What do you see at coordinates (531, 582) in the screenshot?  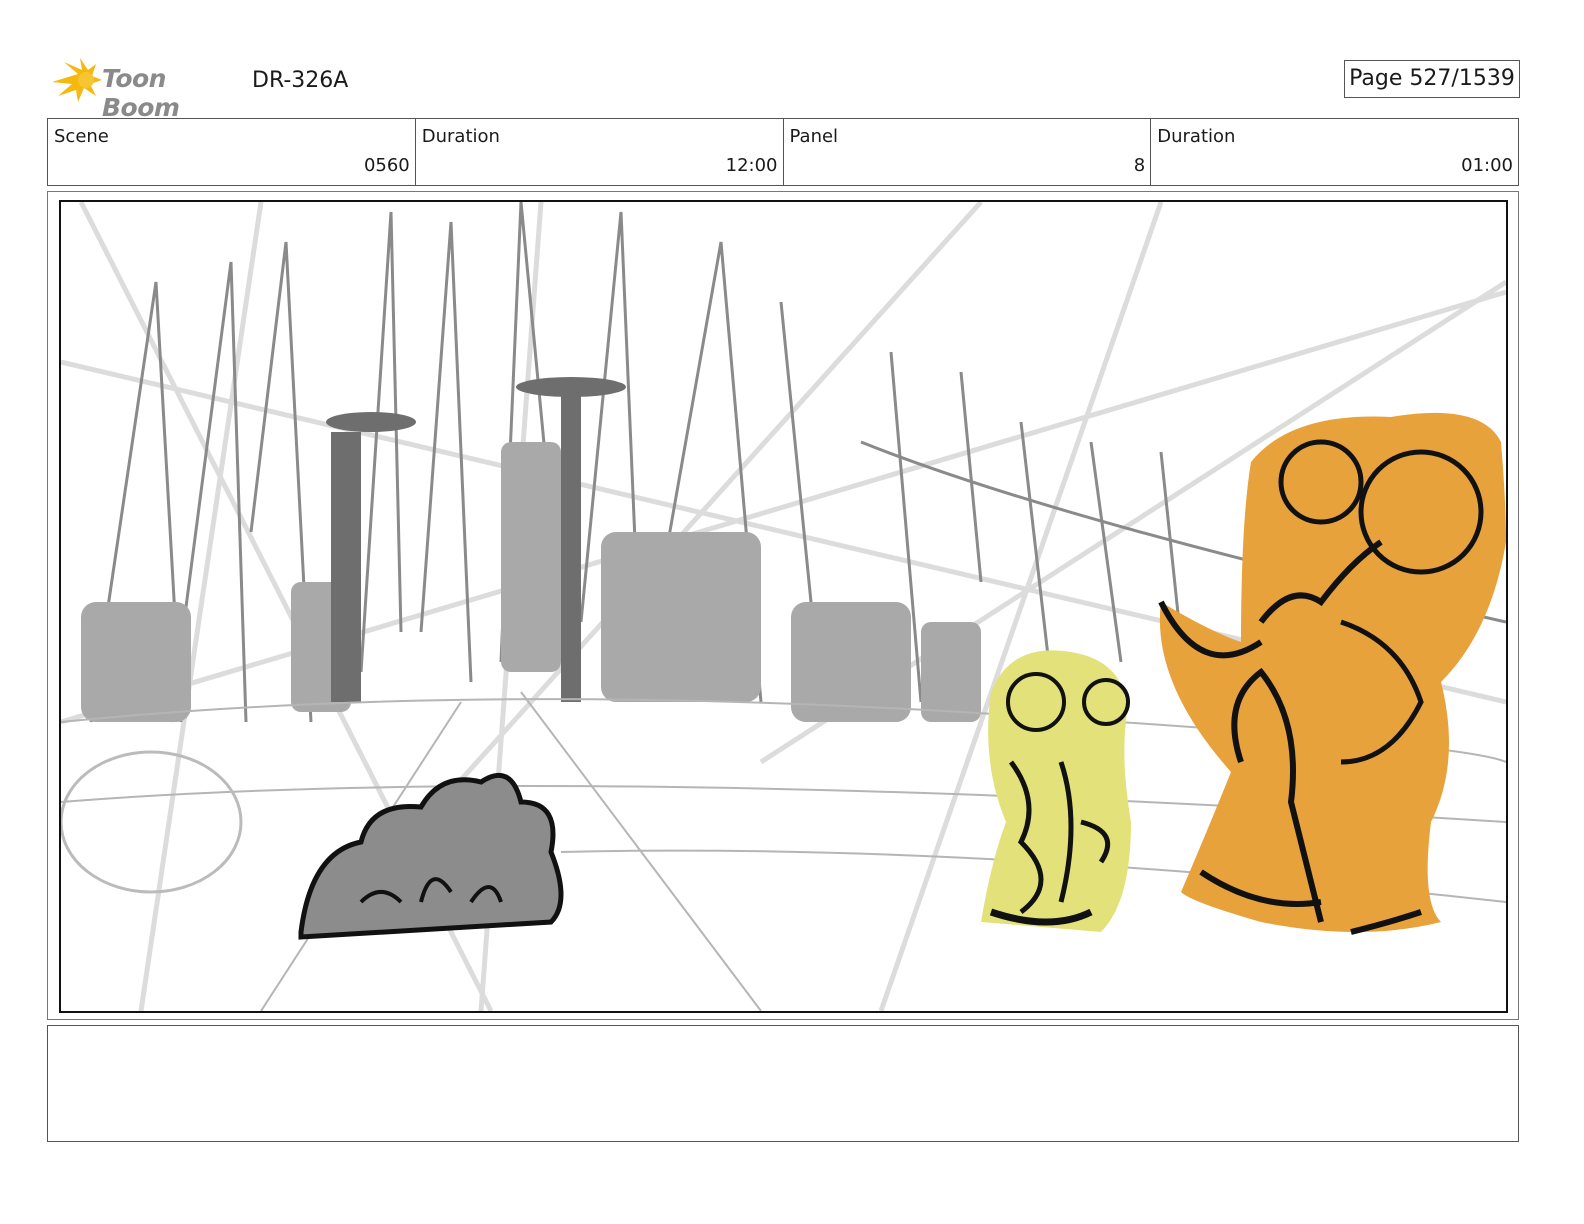 I see `tree-cluster` at bounding box center [531, 582].